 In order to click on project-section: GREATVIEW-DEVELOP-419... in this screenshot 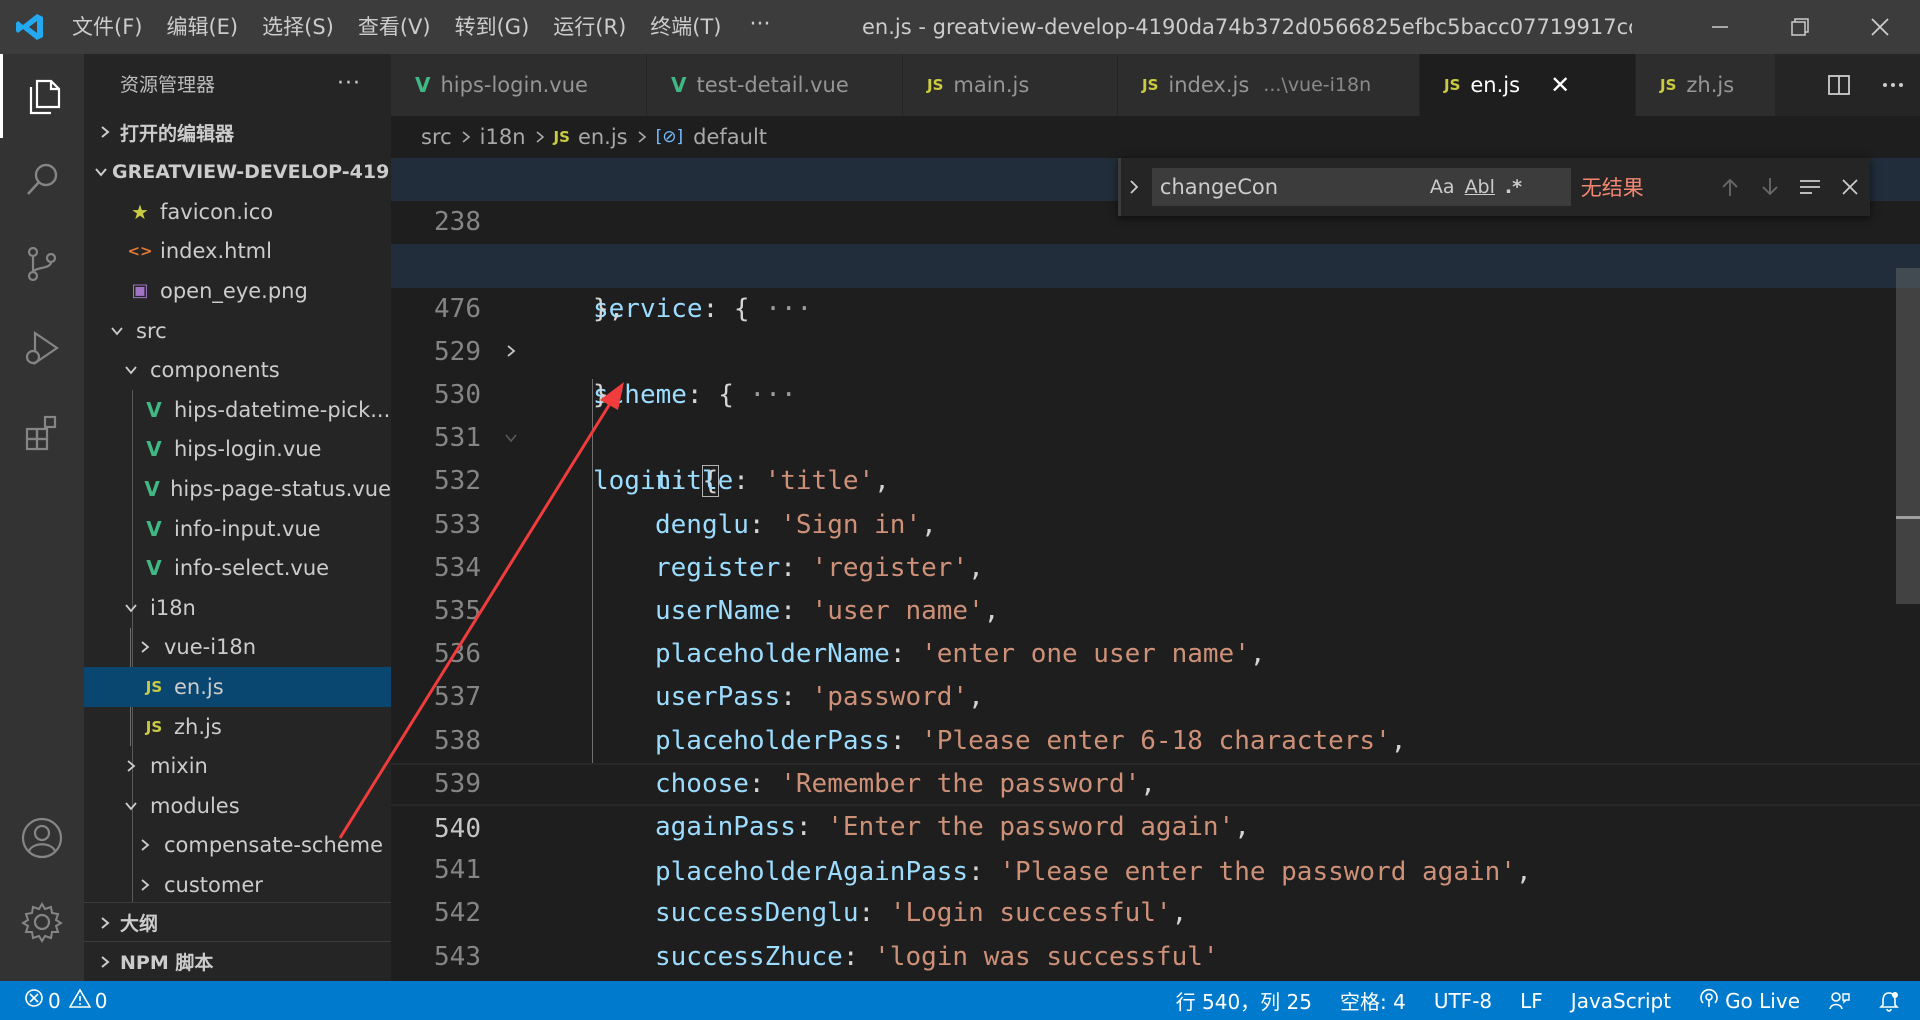, I will do `click(237, 172)`.